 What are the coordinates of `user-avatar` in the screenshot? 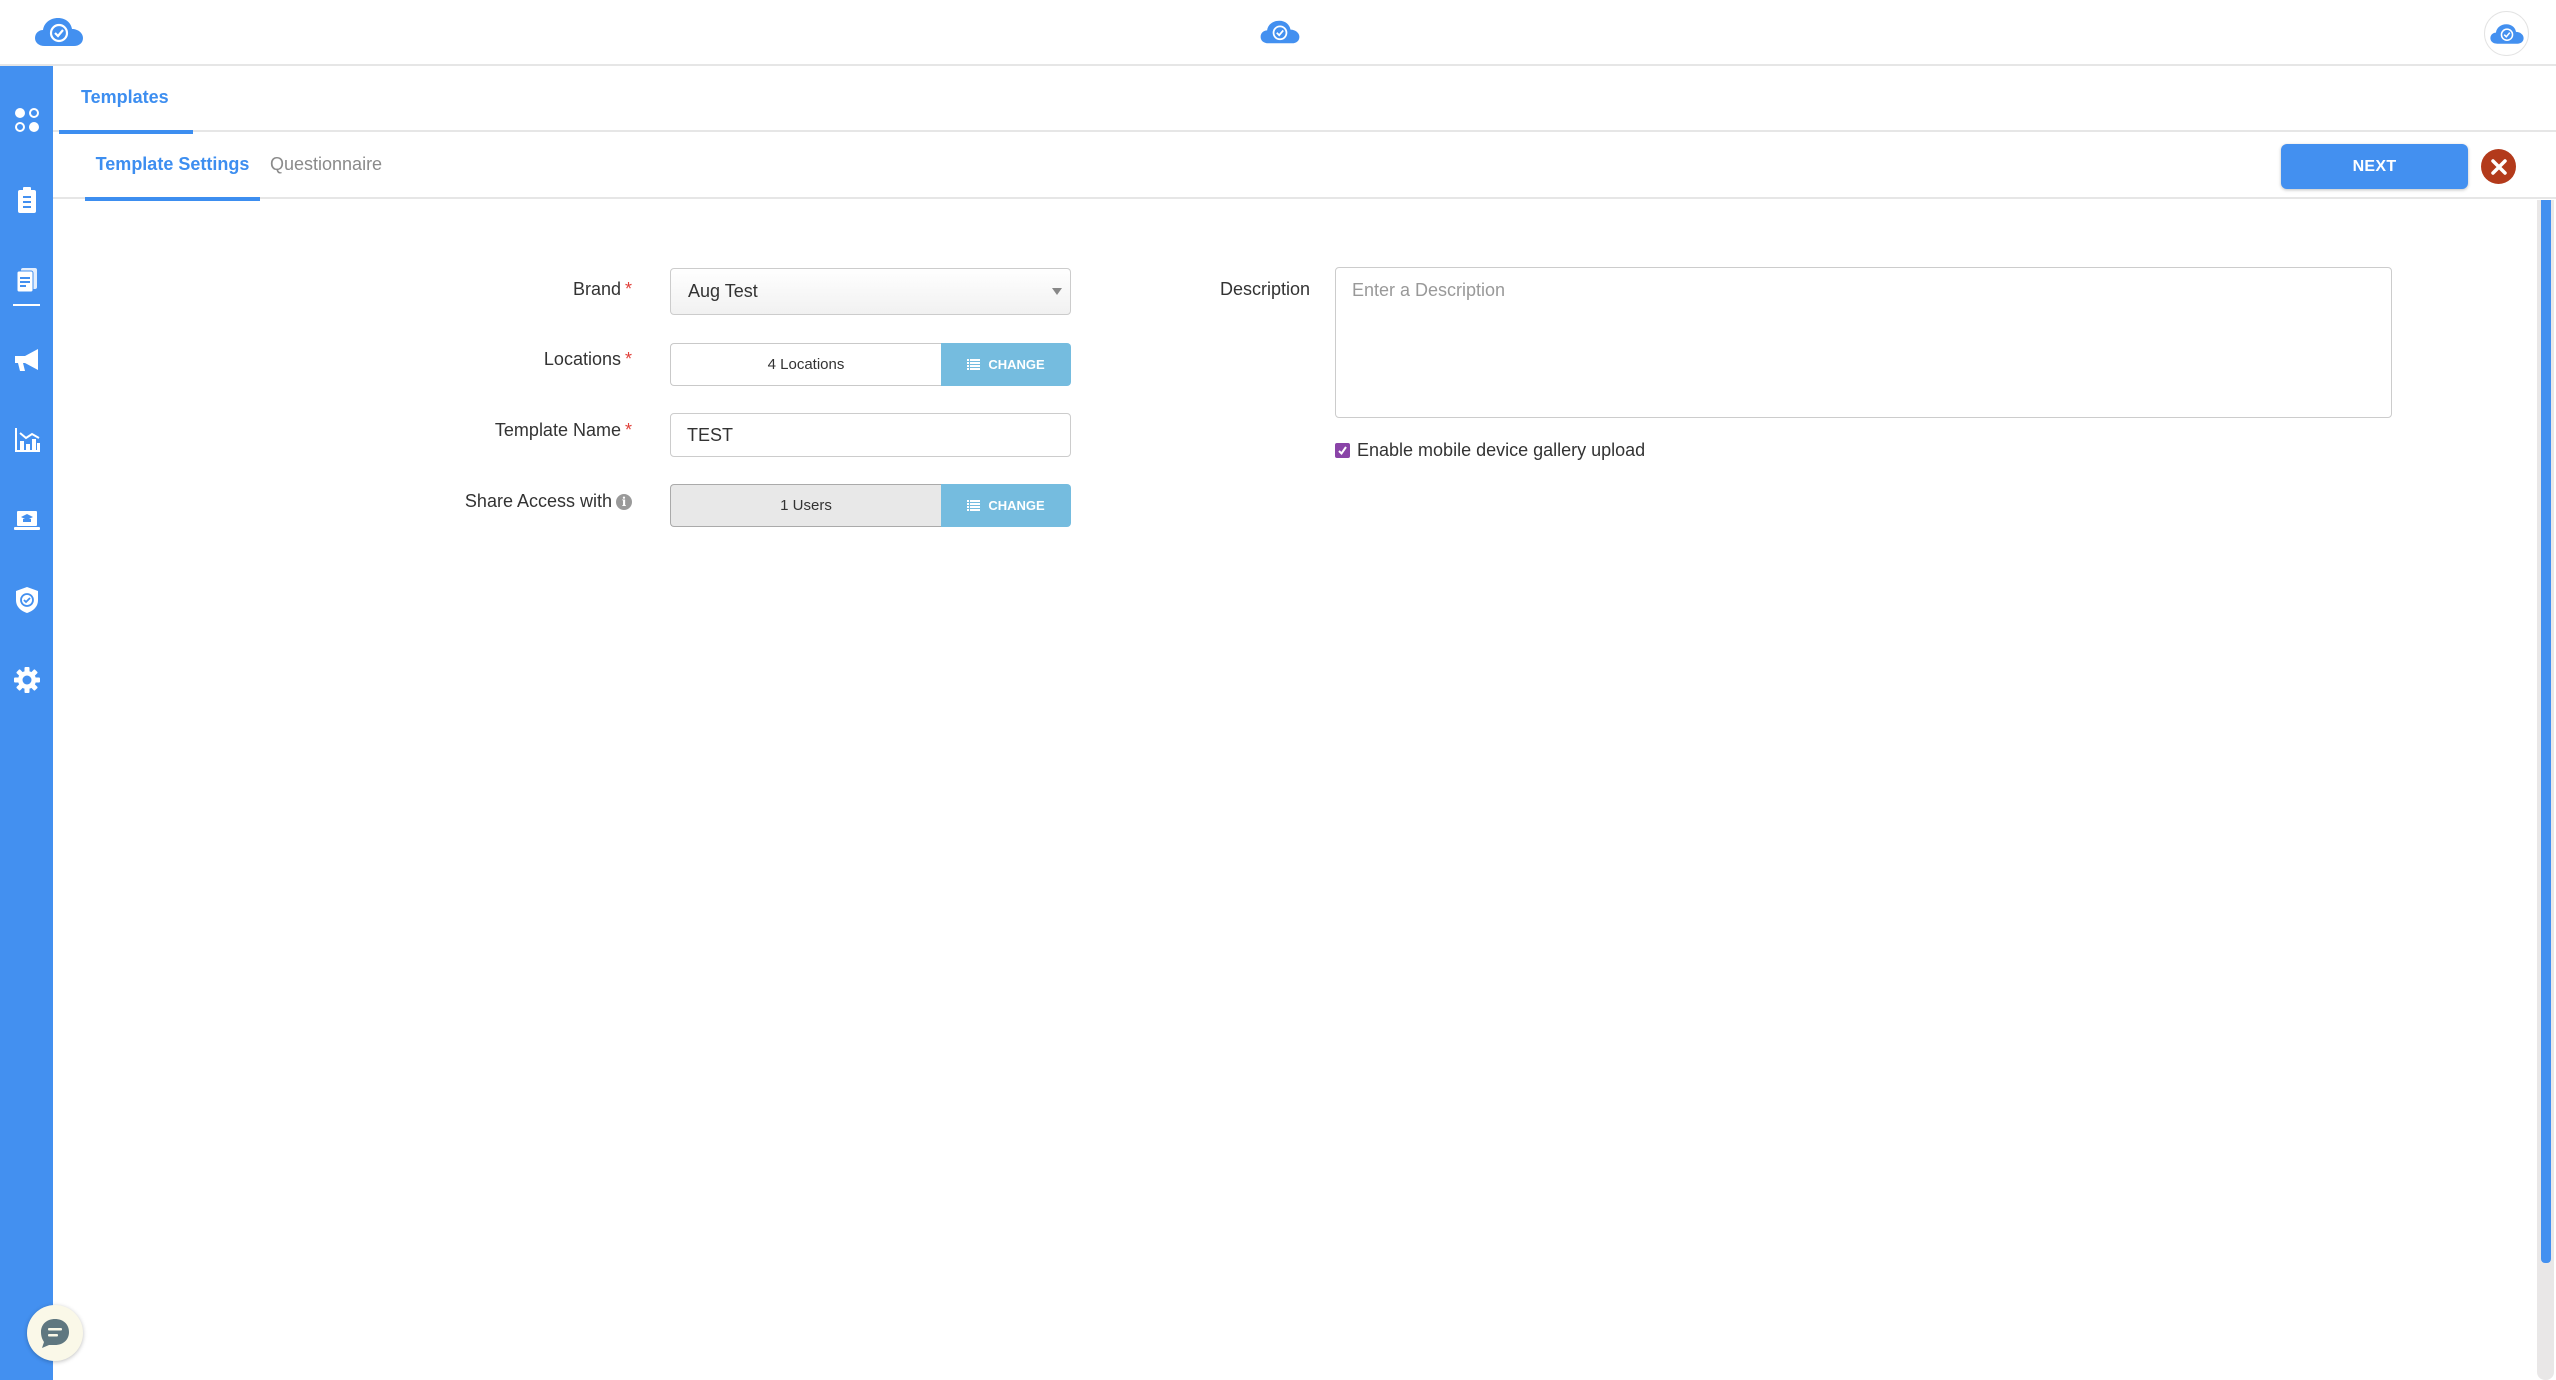 It's located at (2506, 33).